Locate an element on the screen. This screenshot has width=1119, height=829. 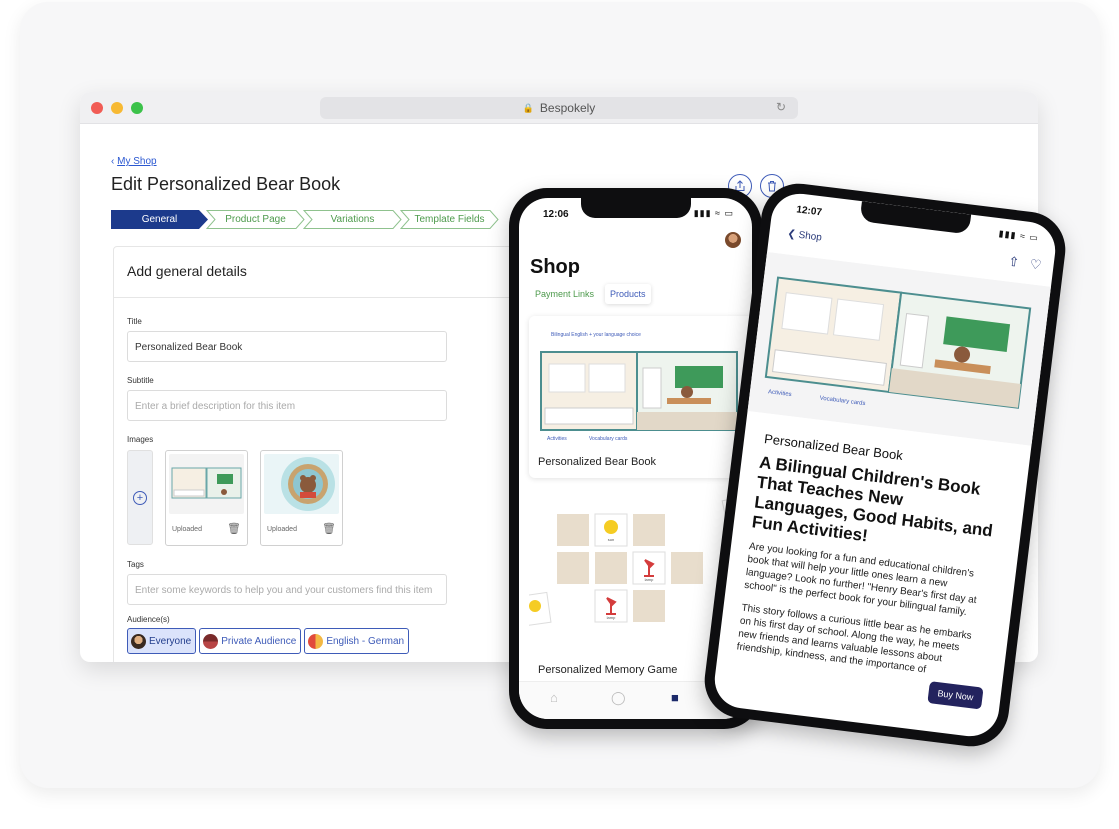
chip-label: English - German is located at coordinates (365, 641).